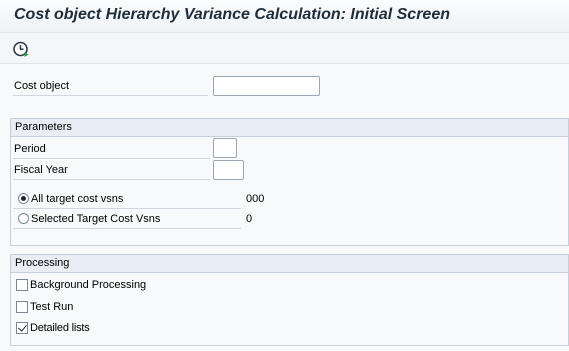 The image size is (569, 351). What do you see at coordinates (88, 285) in the screenshot?
I see `background-processing-label: Background Processing` at bounding box center [88, 285].